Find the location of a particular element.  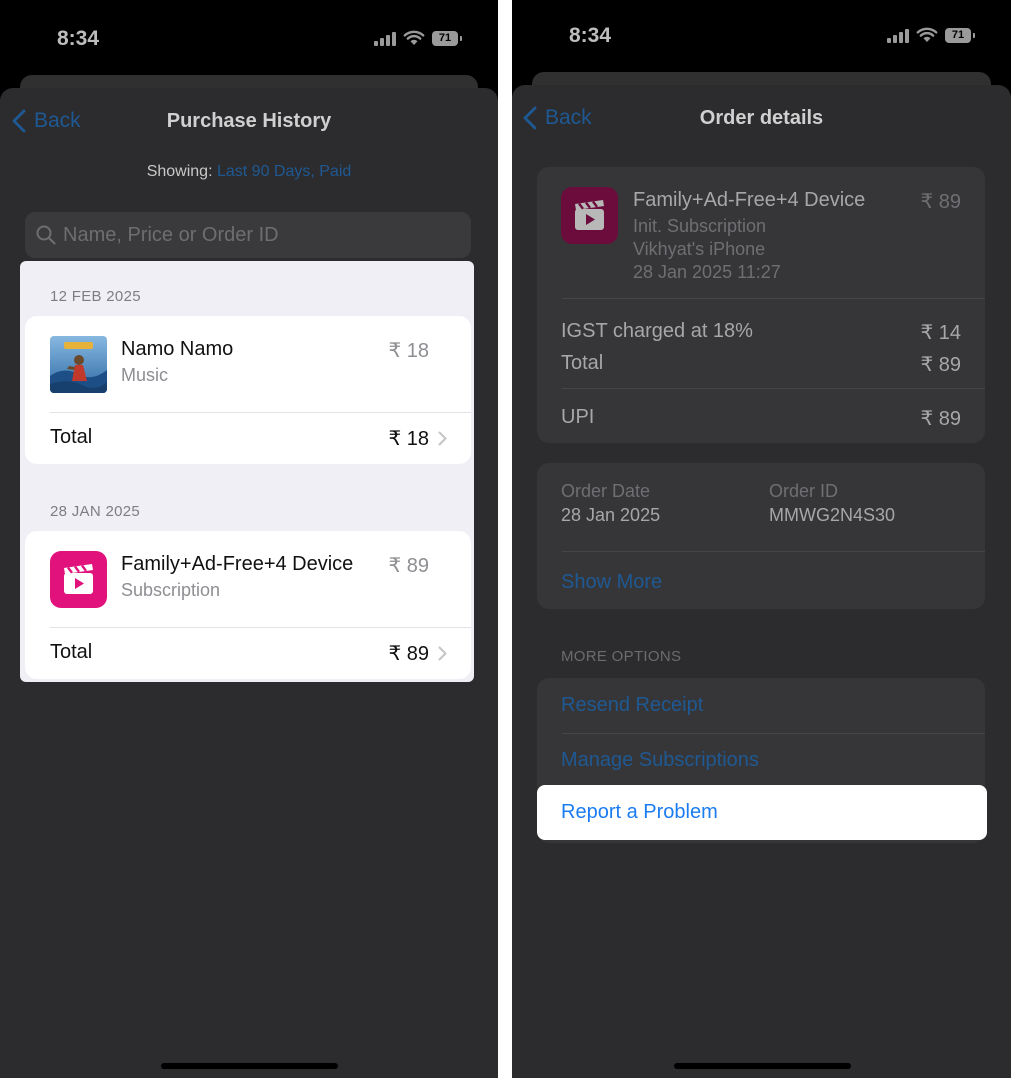

filter-summary: Showing: Last 90 Days, Paid is located at coordinates (249, 172).